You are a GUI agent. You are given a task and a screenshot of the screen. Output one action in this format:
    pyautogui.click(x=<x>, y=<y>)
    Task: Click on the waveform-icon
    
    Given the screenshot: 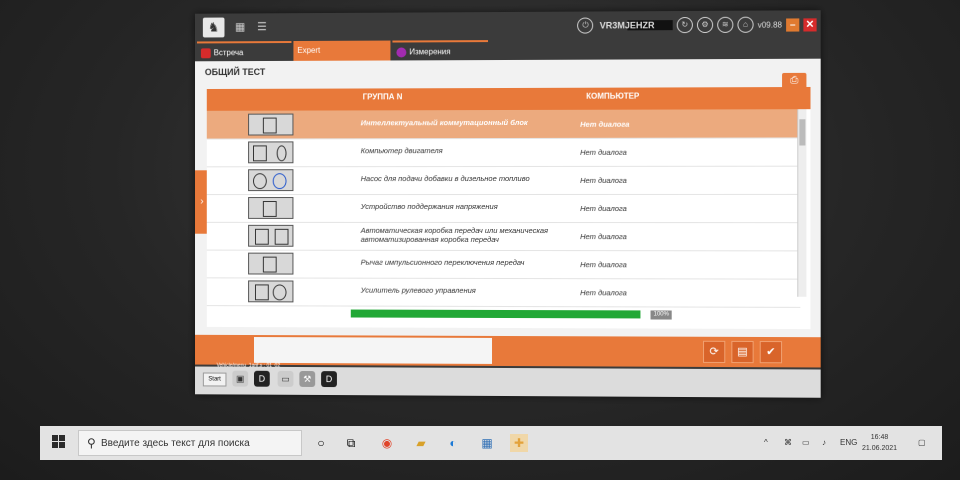 What is the action you would take?
    pyautogui.click(x=401, y=52)
    